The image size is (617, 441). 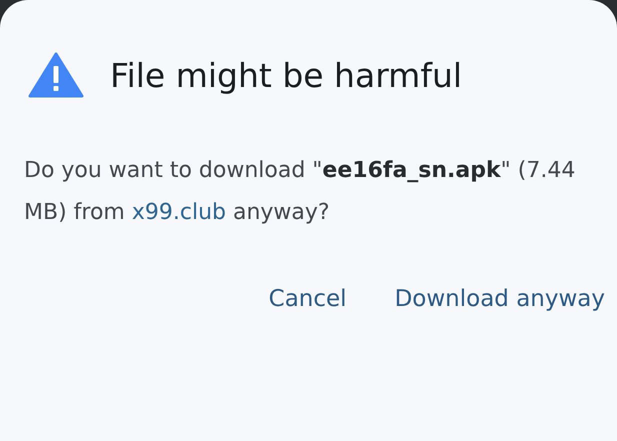 What do you see at coordinates (499, 299) in the screenshot?
I see `download-button: Download anyway` at bounding box center [499, 299].